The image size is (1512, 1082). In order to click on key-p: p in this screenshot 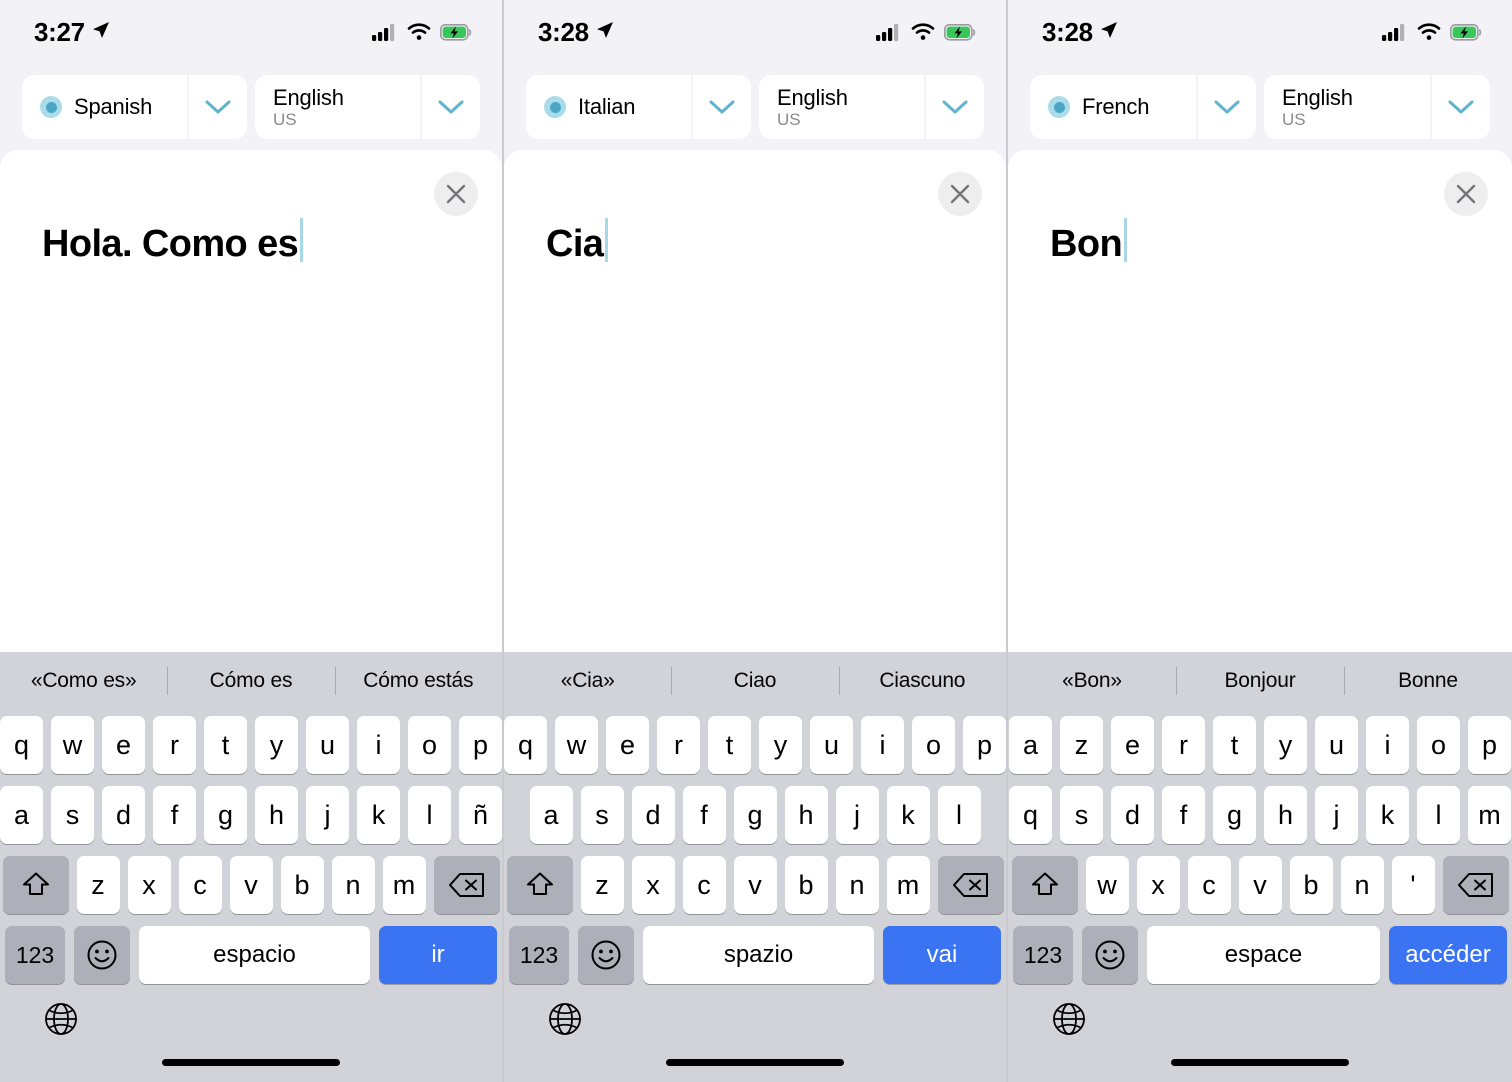, I will do `click(984, 745)`.